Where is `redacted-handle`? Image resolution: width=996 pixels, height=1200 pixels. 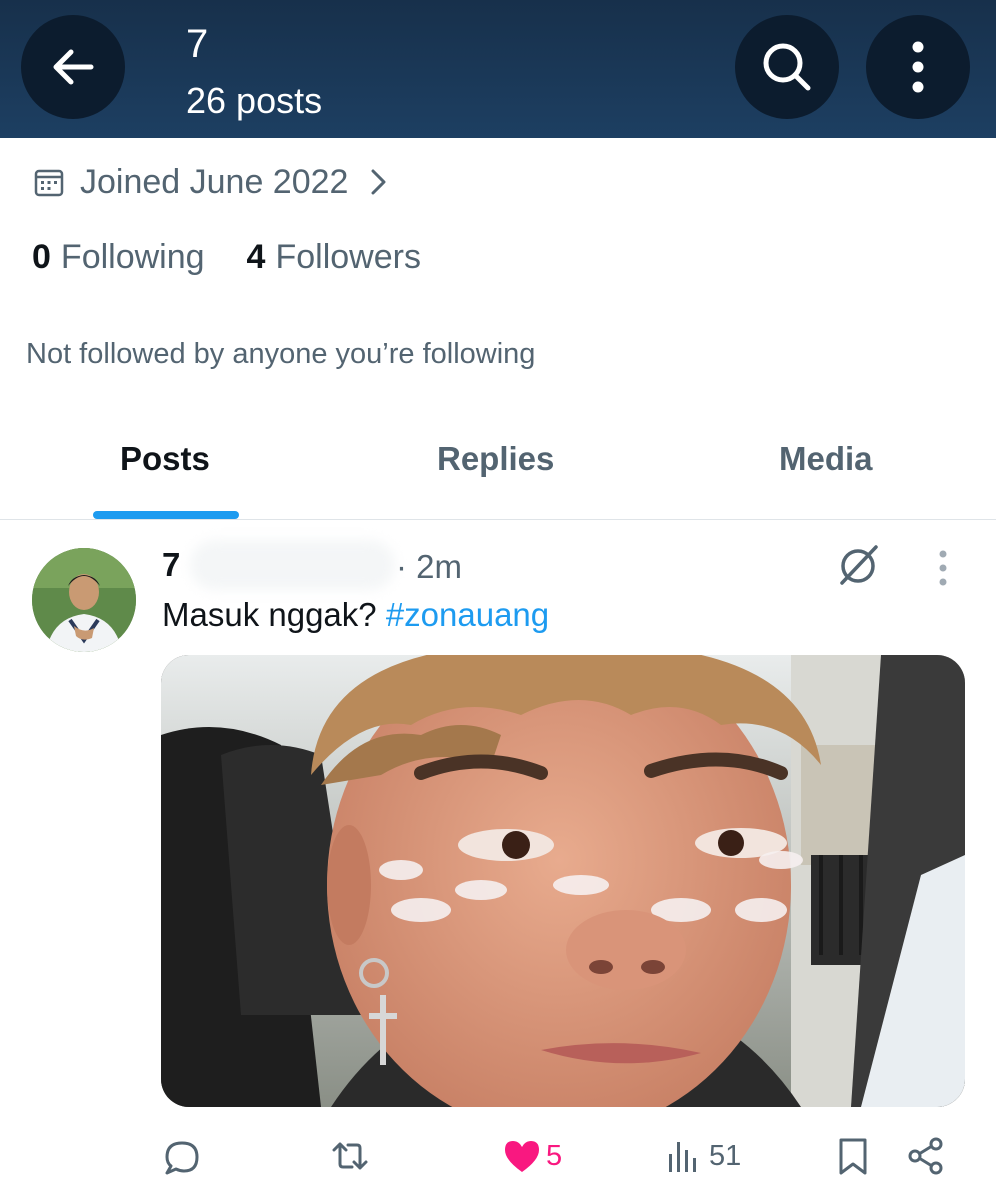 redacted-handle is located at coordinates (292, 565).